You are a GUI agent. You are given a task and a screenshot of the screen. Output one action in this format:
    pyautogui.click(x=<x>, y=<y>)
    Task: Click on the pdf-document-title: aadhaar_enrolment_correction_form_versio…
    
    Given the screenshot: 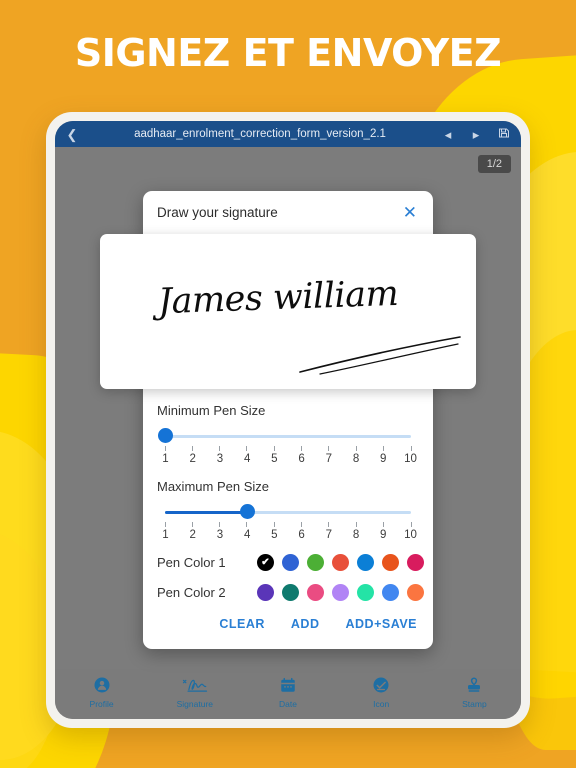 What is the action you would take?
    pyautogui.click(x=260, y=134)
    